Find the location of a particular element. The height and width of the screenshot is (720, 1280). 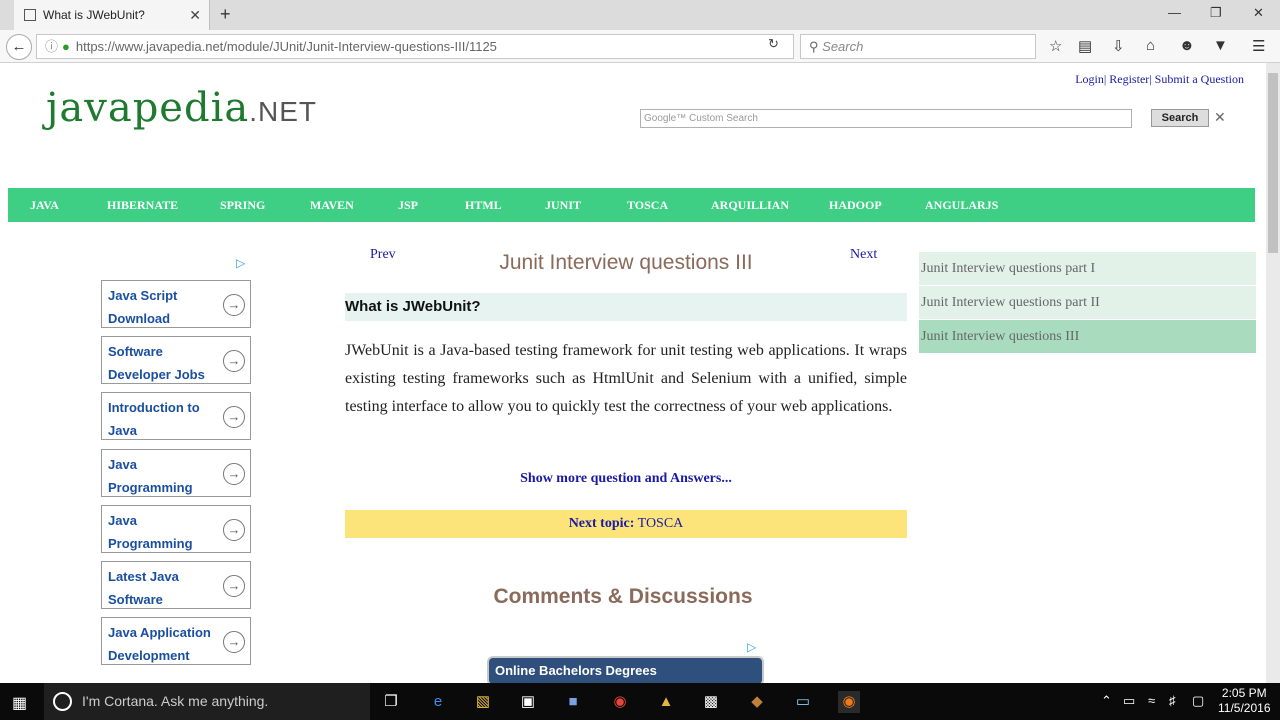

logo-suffix: .NET is located at coordinates (283, 111).